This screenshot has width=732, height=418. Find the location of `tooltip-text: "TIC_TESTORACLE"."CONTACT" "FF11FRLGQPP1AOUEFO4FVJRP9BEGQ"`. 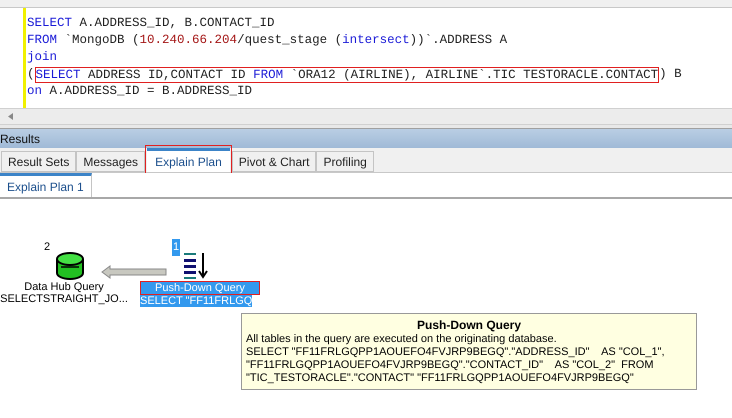

tooltip-text: "TIC_TESTORACLE"."CONTACT" "FF11FRLGQPP1AOUEFO4FVJRP9BEGQ" is located at coordinates (440, 378).